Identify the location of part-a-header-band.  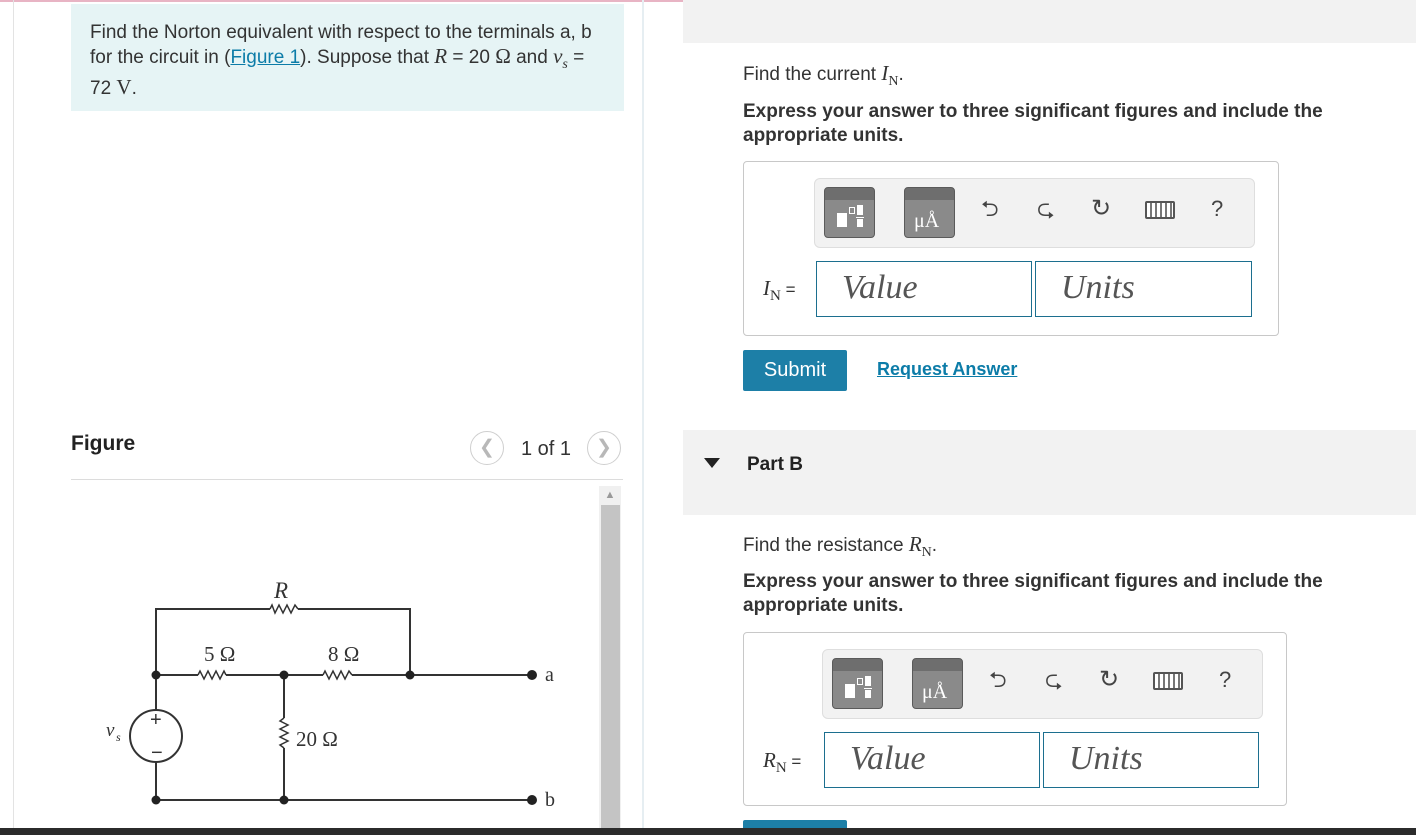
(1049, 21).